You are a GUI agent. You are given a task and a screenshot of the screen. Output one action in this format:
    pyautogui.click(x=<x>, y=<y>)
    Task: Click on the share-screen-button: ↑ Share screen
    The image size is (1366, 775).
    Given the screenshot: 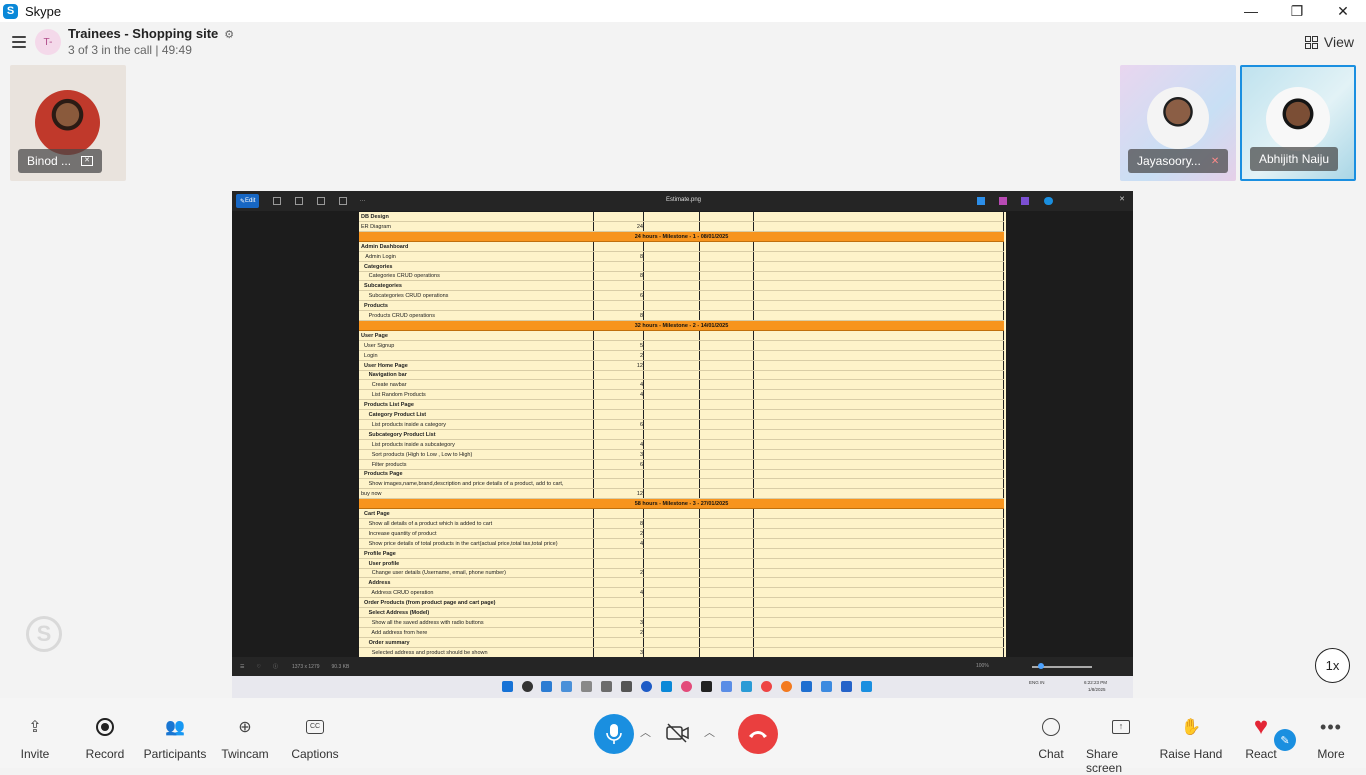 What is the action you would take?
    pyautogui.click(x=1121, y=745)
    